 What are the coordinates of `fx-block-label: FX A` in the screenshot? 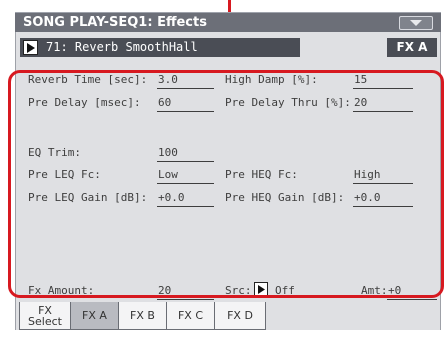 It's located at (412, 47).